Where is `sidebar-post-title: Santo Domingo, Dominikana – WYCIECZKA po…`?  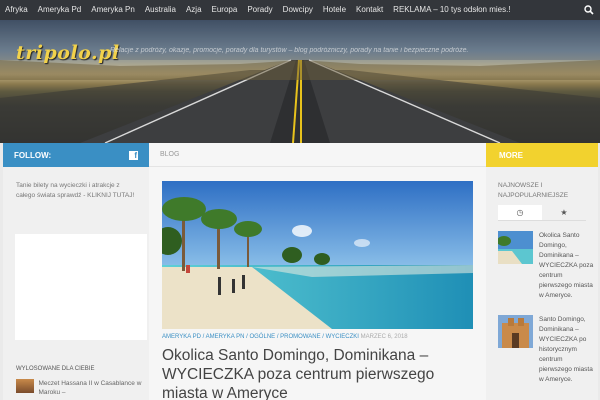 sidebar-post-title: Santo Domingo, Dominikana – WYCIECZKA po… is located at coordinates (567, 350).